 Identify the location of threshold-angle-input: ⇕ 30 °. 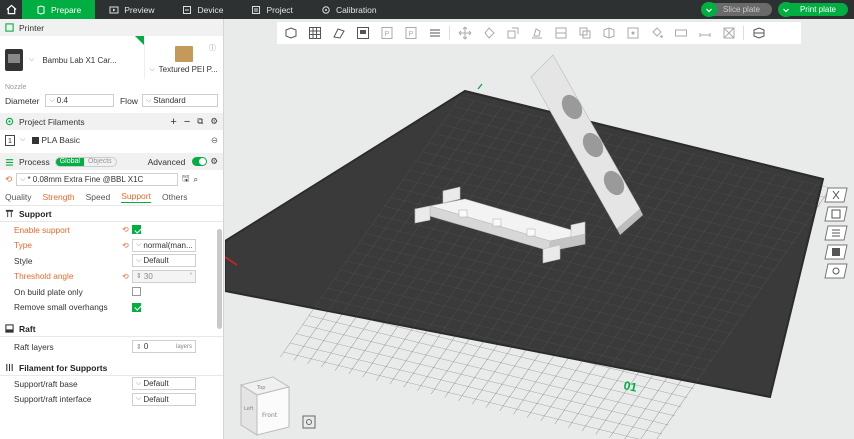
(164, 276).